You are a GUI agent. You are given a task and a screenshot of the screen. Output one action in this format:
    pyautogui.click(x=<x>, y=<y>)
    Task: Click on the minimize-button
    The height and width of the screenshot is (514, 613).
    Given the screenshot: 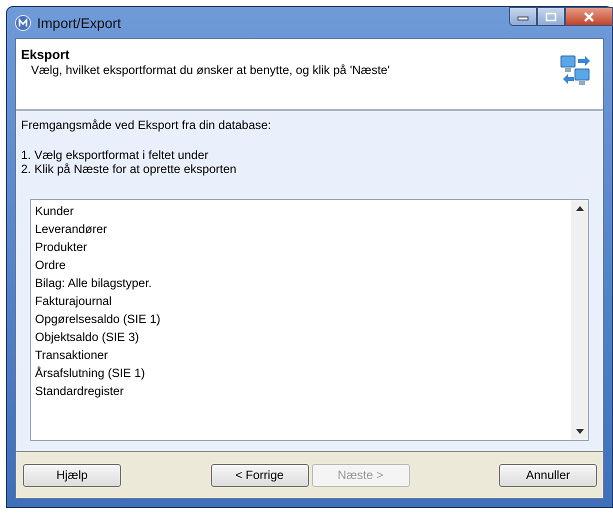 What is the action you would take?
    pyautogui.click(x=523, y=16)
    